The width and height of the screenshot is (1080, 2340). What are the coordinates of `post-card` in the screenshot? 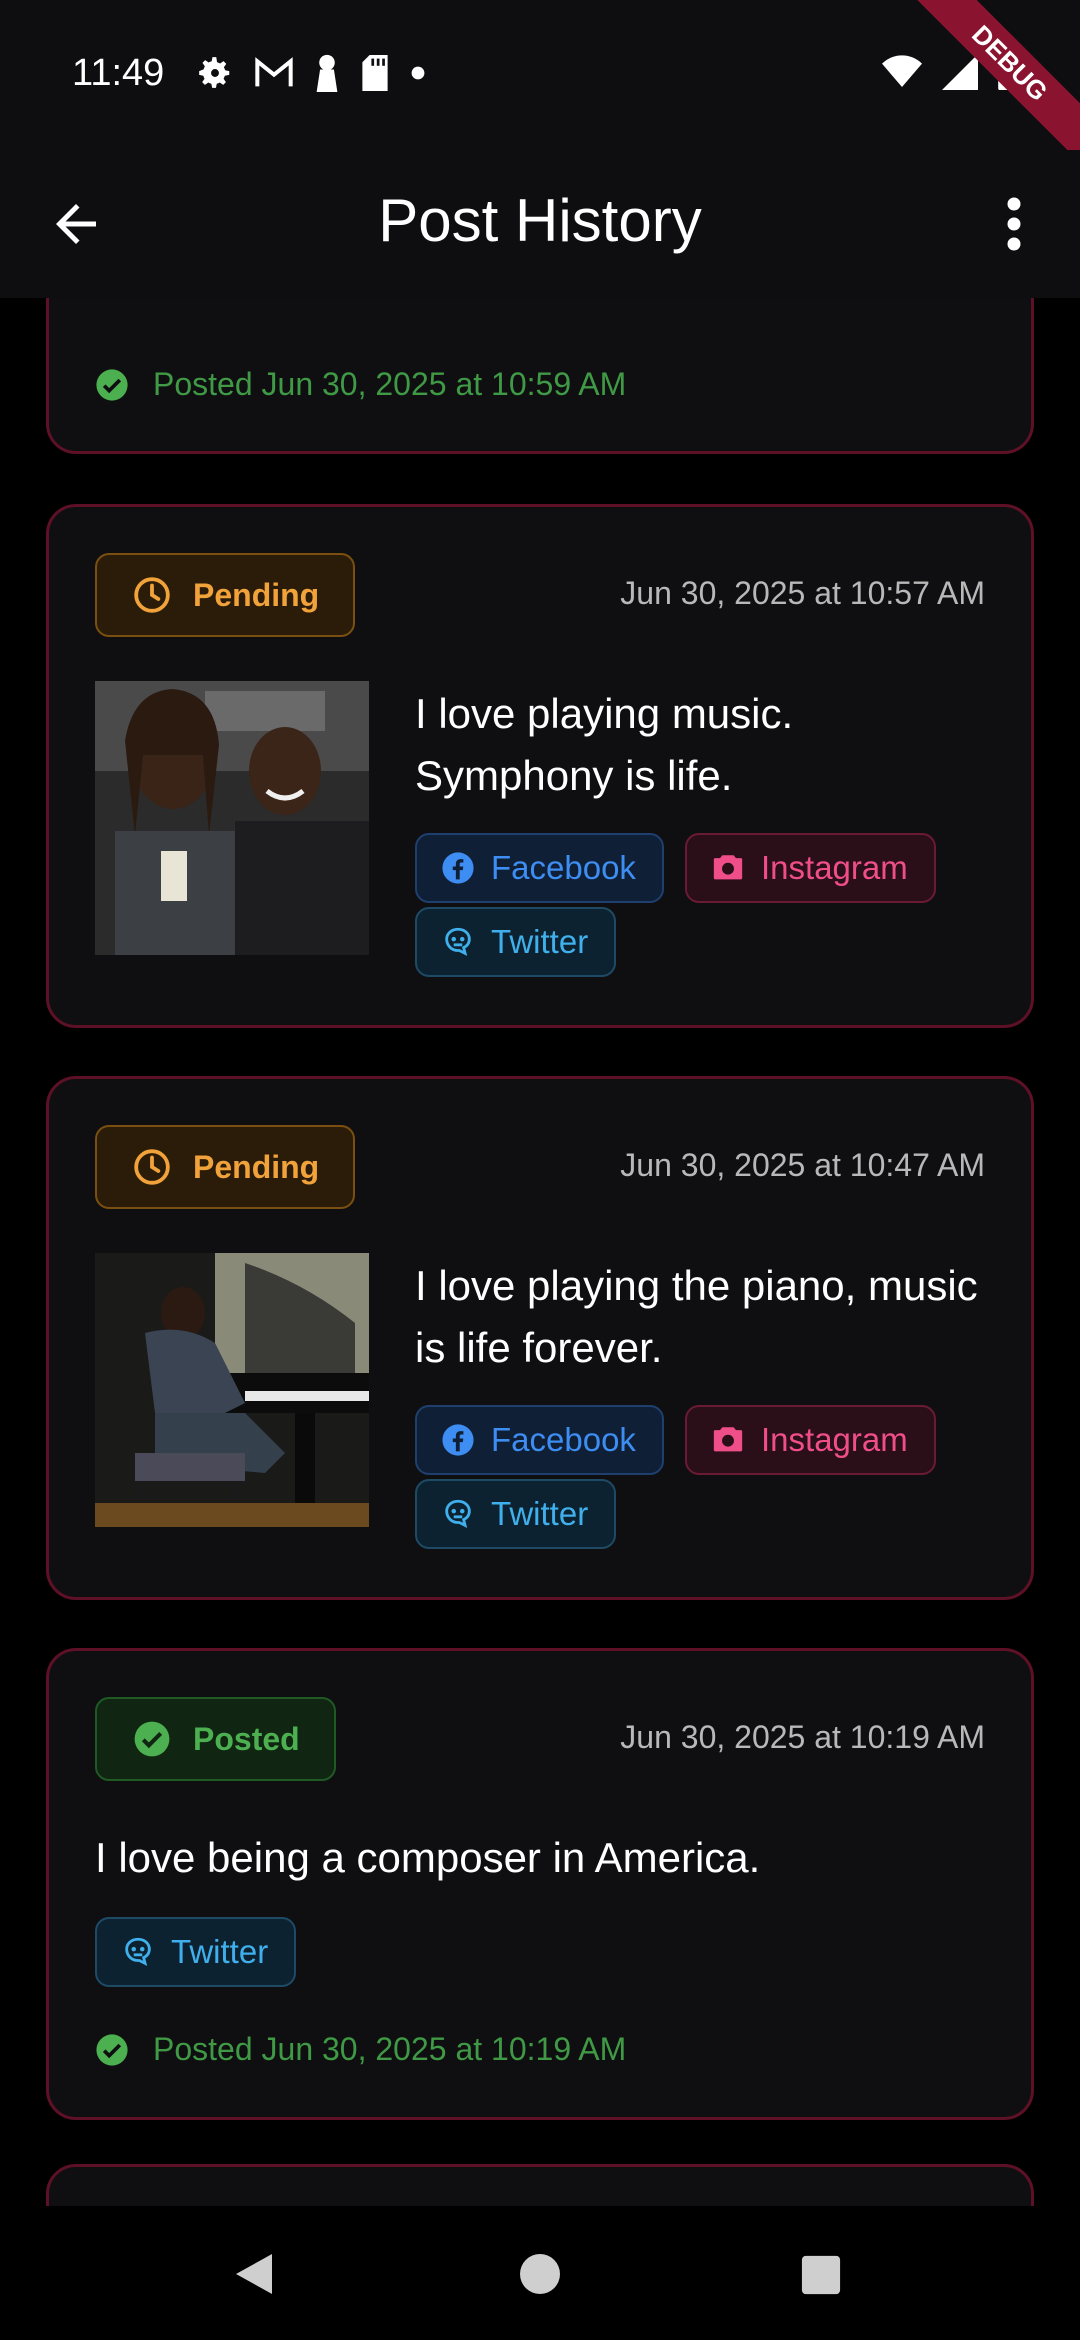 It's located at (540, 2185).